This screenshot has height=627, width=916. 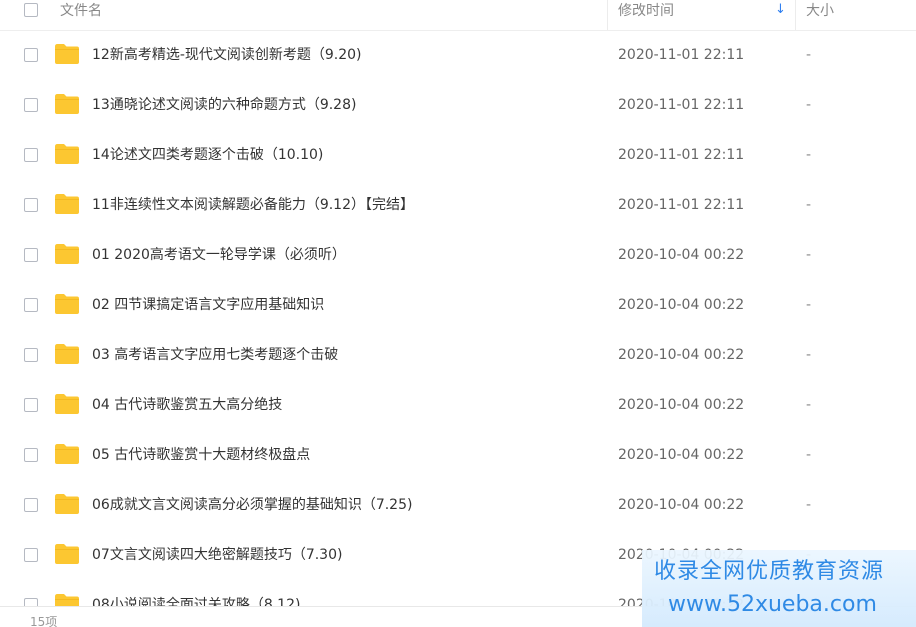 I want to click on file-name: 03 高考语言文字应用七类考题逐个击破, so click(x=215, y=355).